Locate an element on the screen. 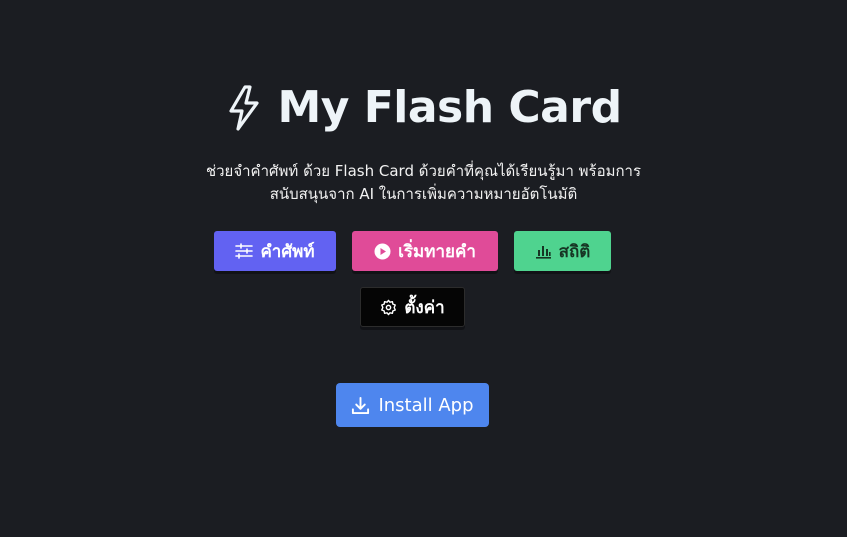 The width and height of the screenshot is (847, 537). header: My Flash Card is located at coordinates (423, 108).